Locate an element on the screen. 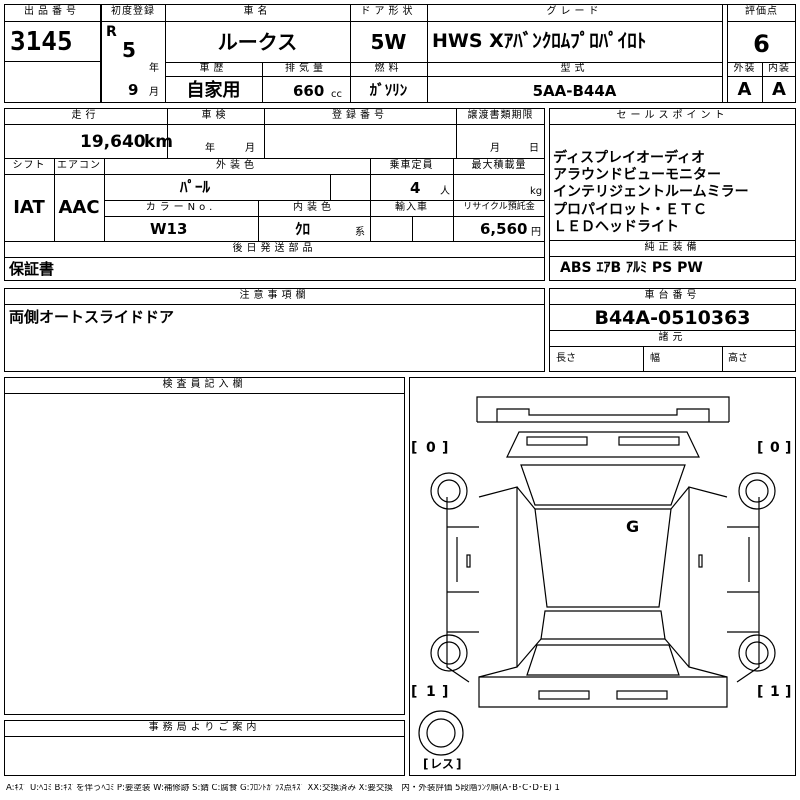  equipment: ABS ｴｱB ｱﾙﾐ PS PW is located at coordinates (631, 268).